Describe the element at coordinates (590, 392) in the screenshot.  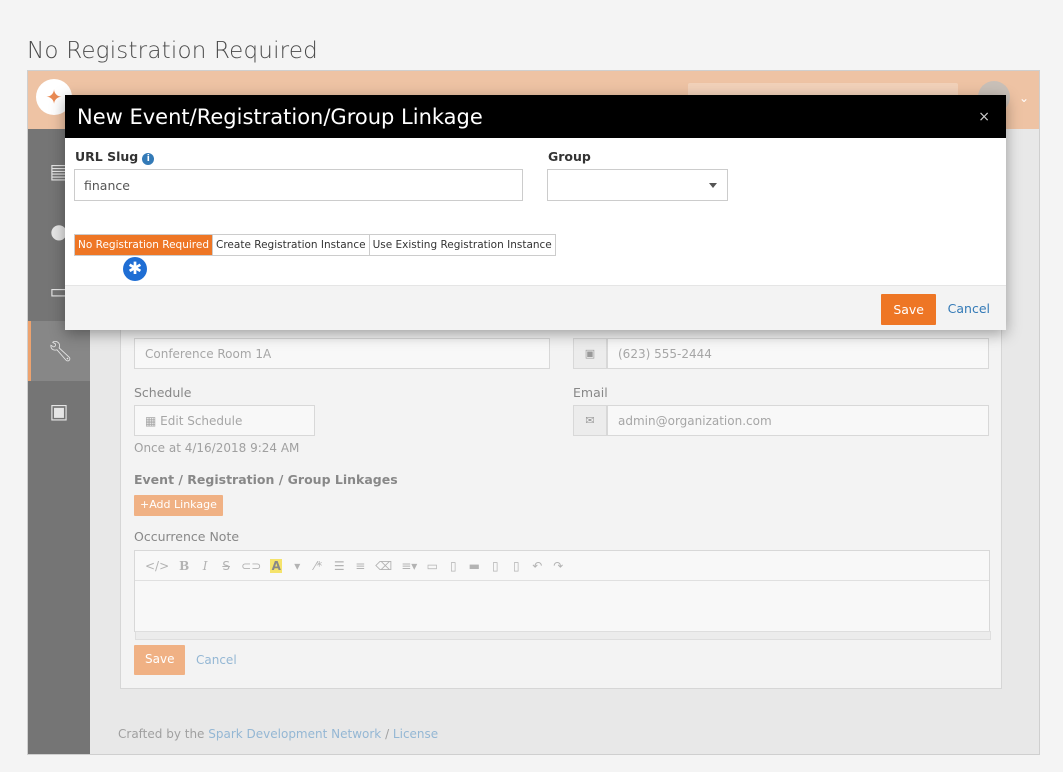
I see `email-label: Email` at that location.